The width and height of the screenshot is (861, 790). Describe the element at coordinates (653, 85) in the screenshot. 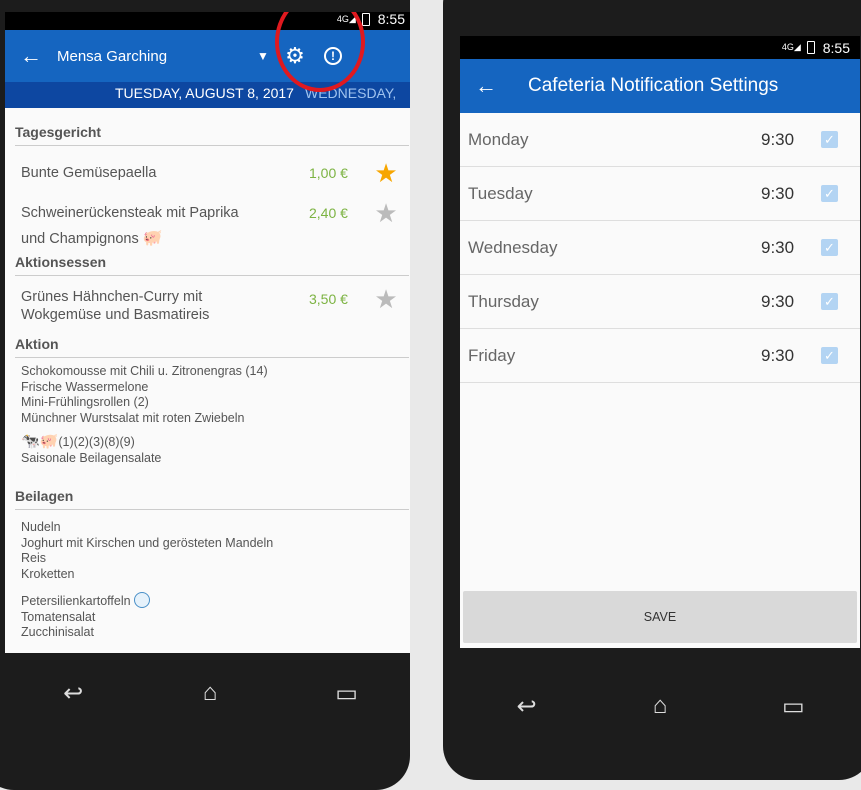

I see `page-title: Cafeteria Notification Settings` at that location.